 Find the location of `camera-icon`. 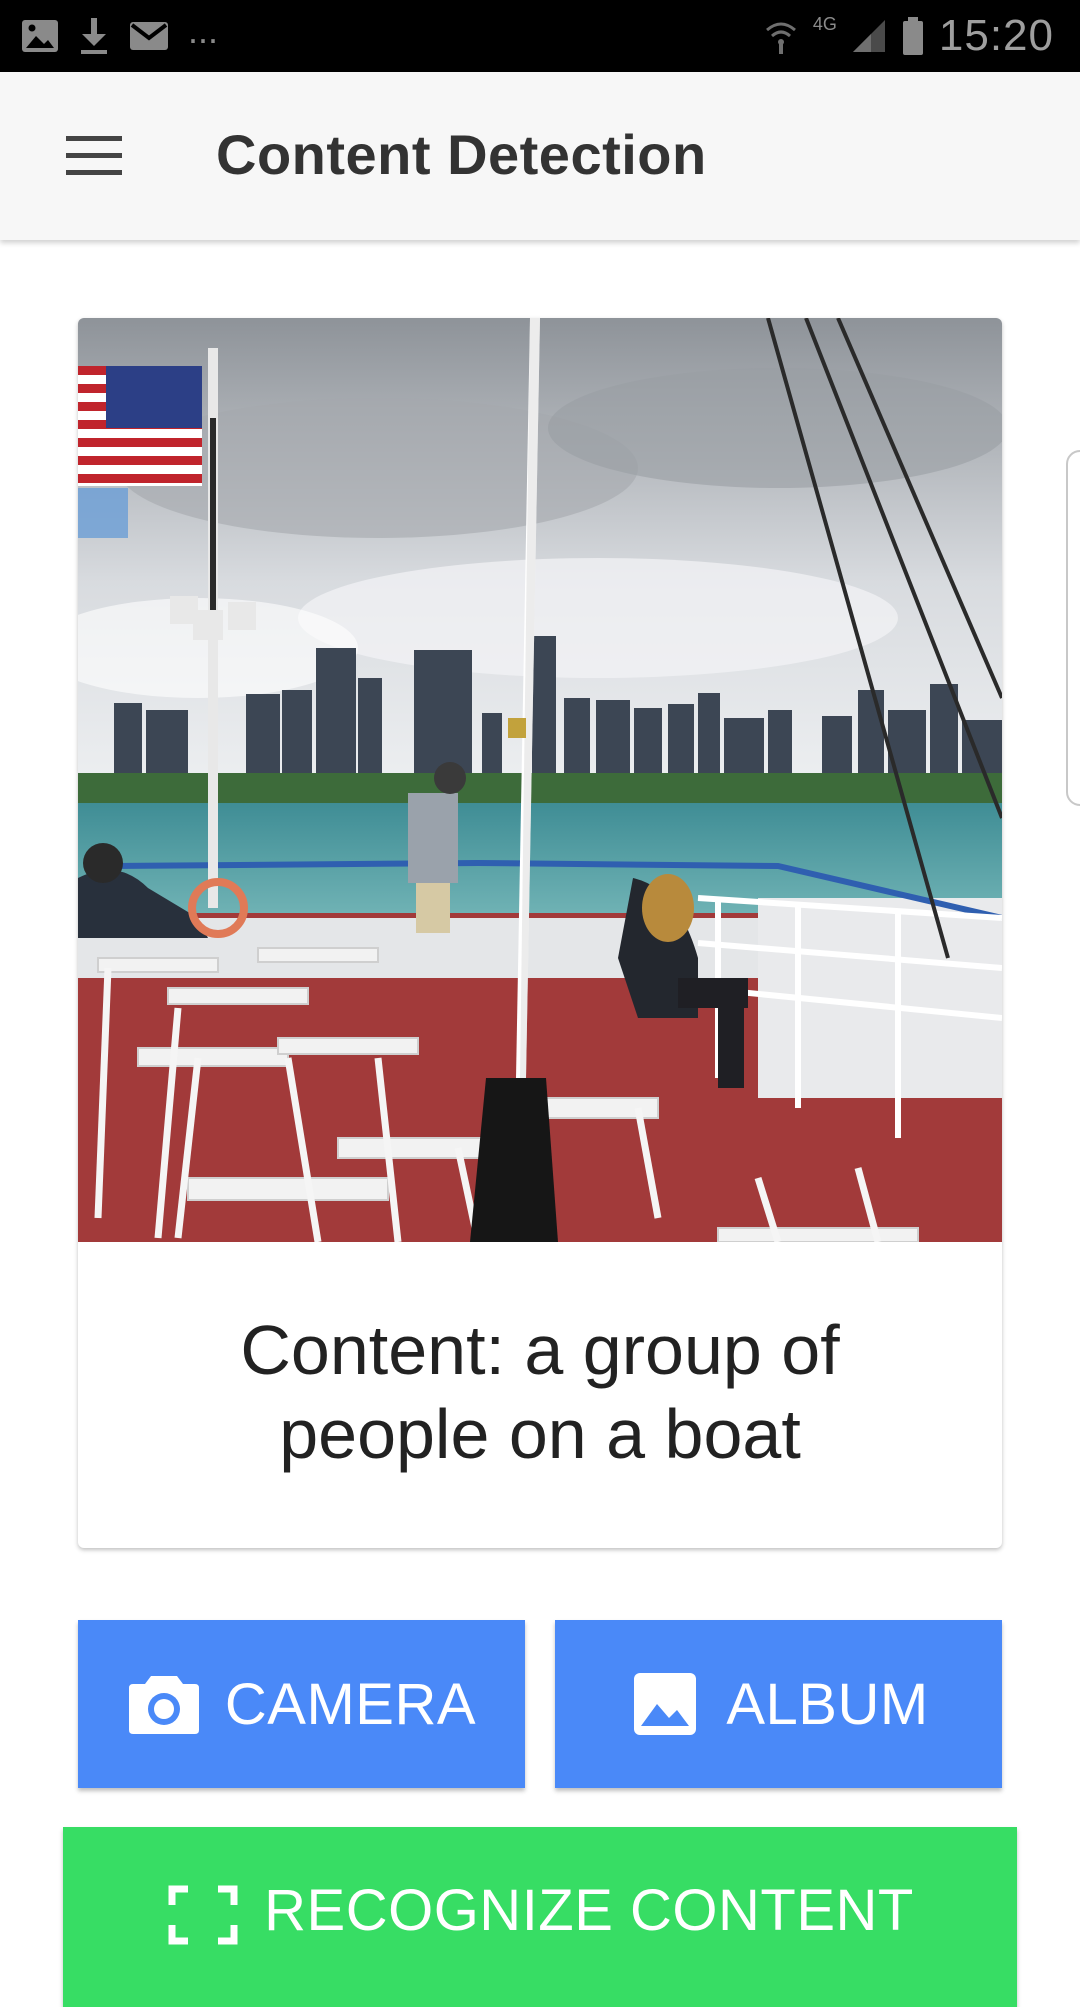

camera-icon is located at coordinates (163, 1705).